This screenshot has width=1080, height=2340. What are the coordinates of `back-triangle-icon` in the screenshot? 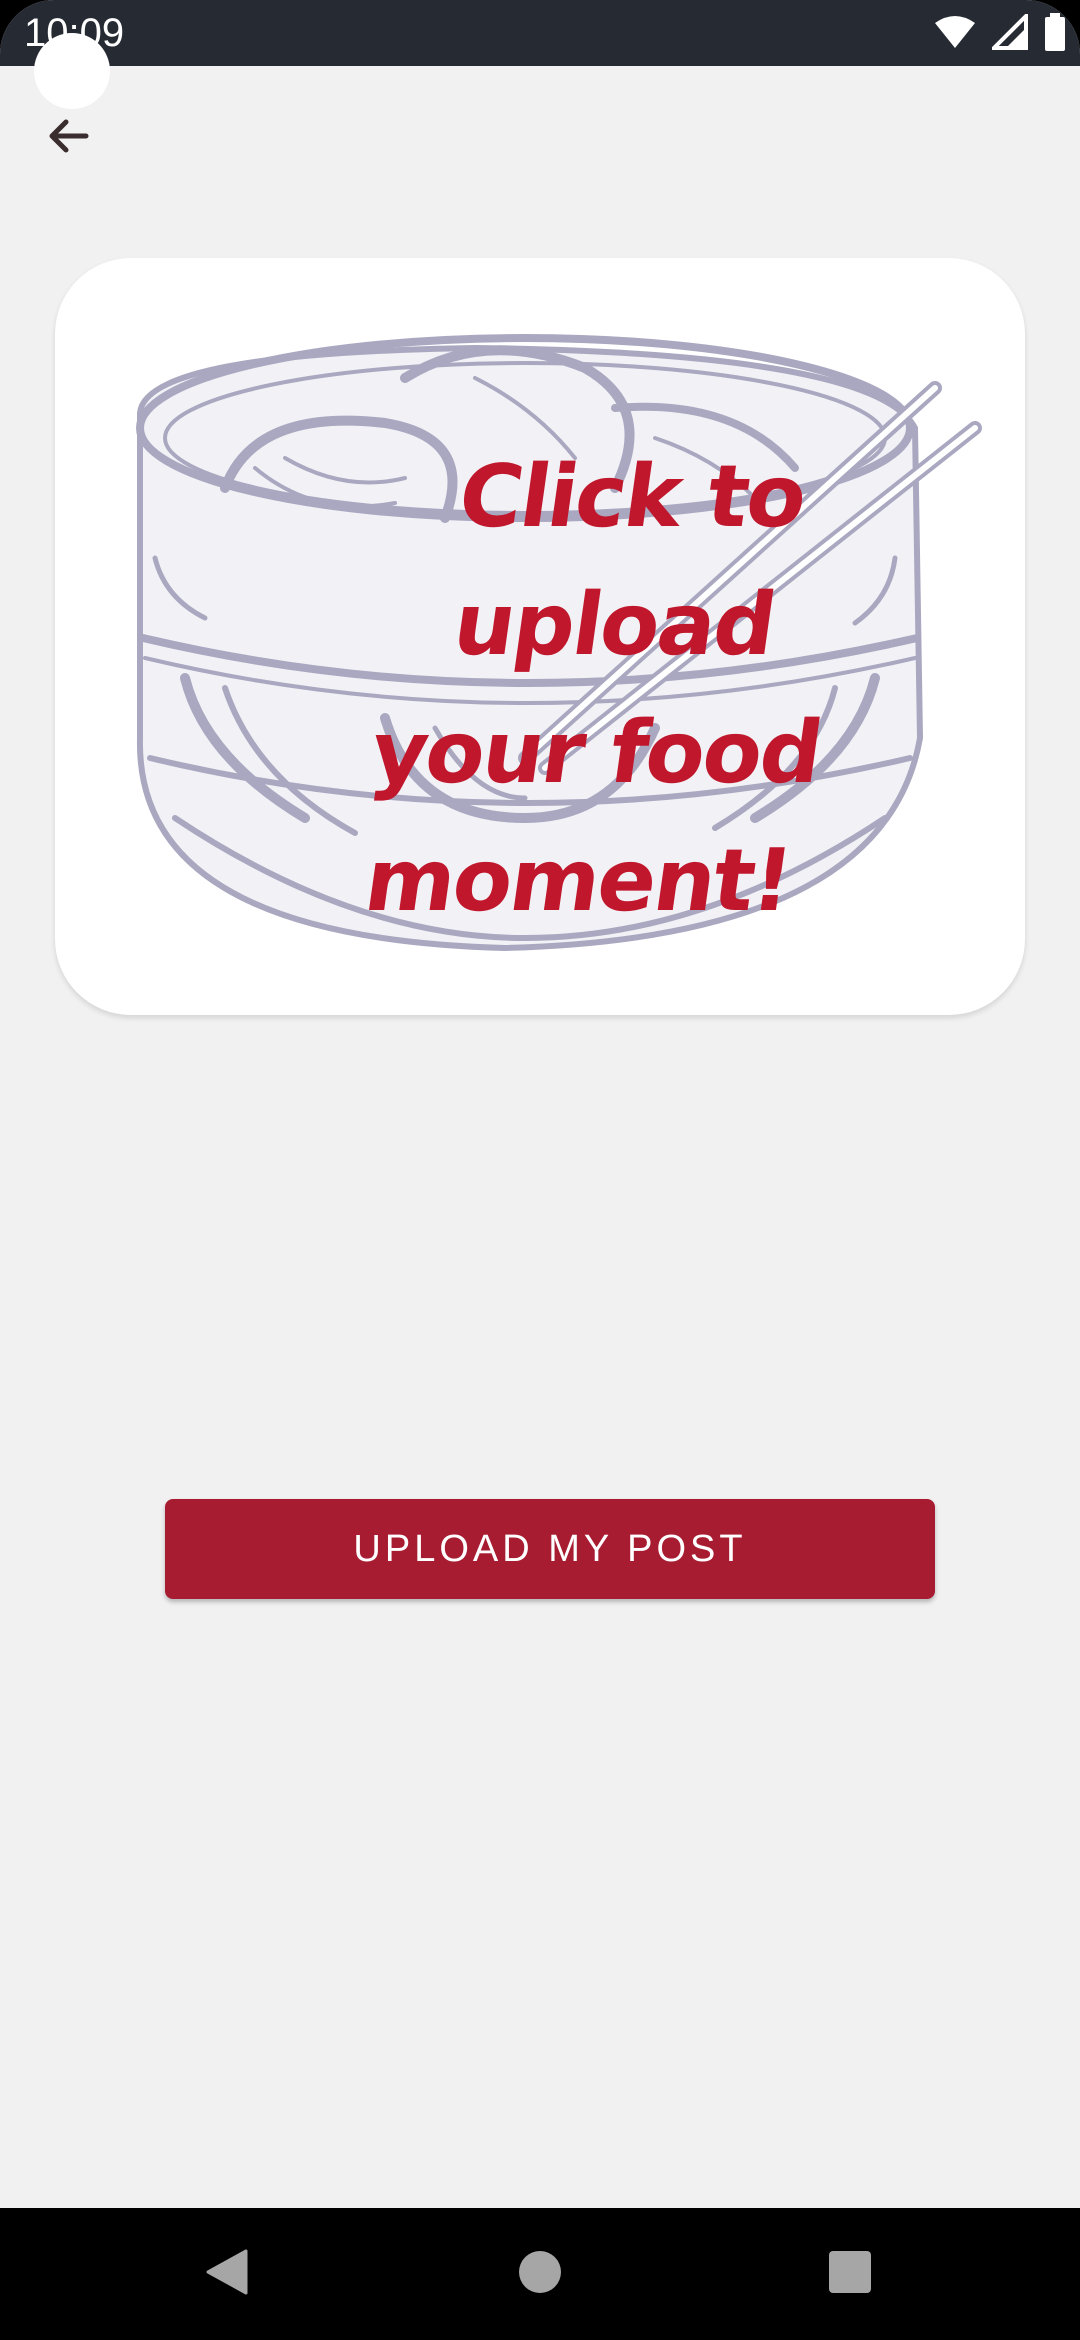 It's located at (226, 2274).